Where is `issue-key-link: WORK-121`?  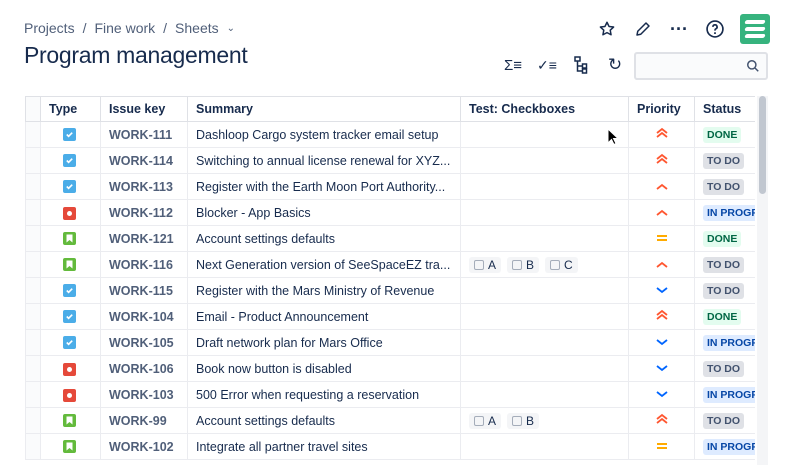
issue-key-link: WORK-121 is located at coordinates (144, 238).